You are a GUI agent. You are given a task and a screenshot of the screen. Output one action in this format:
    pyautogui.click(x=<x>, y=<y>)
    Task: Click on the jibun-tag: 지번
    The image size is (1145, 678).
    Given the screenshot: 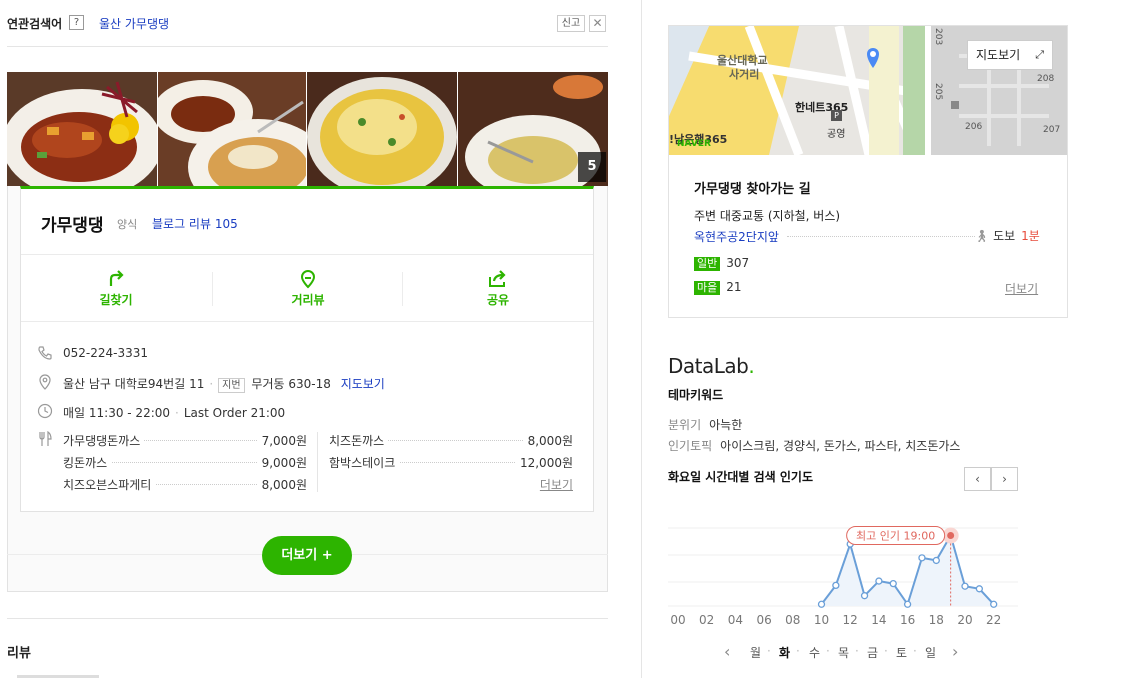 What is the action you would take?
    pyautogui.click(x=231, y=385)
    